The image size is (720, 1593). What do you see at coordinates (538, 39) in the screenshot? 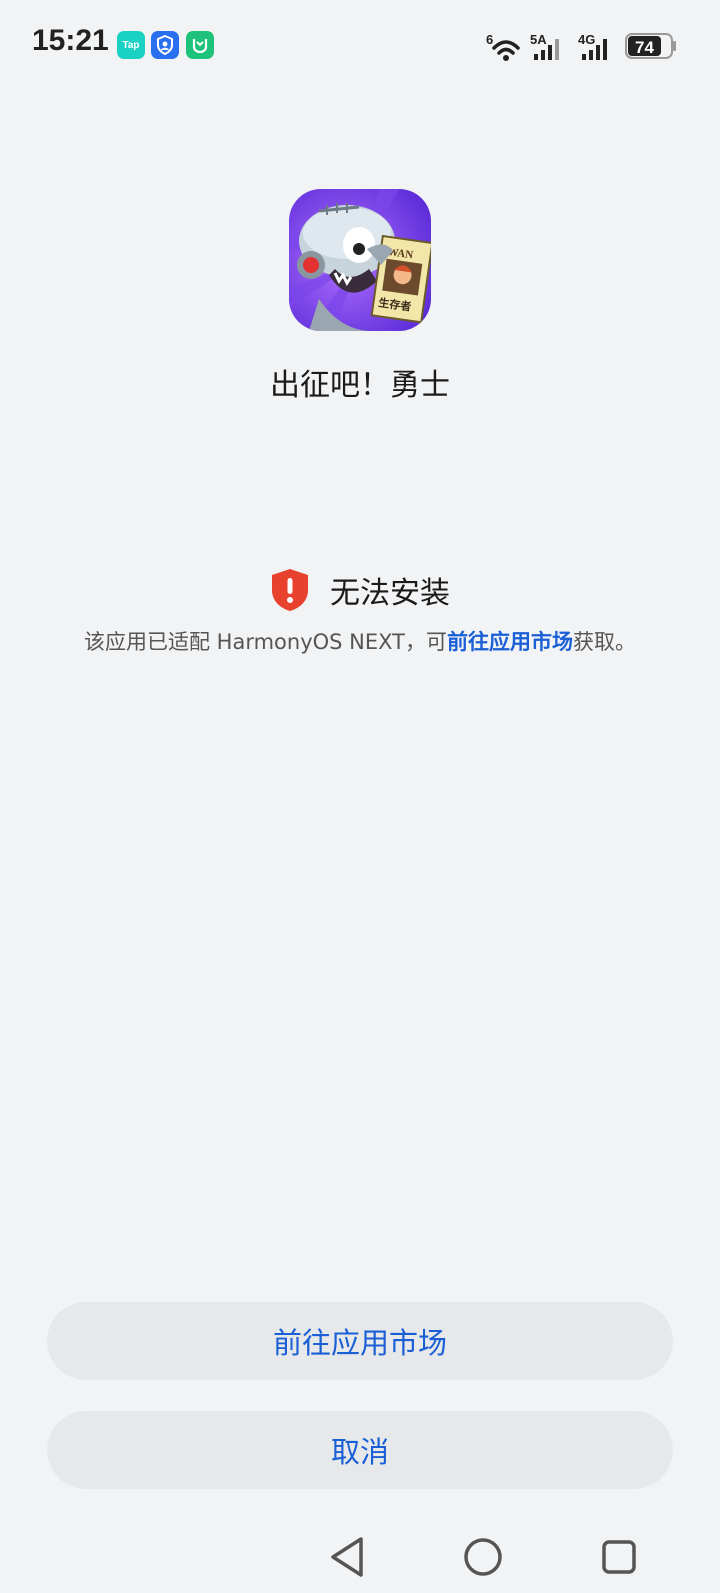
I see `svg-text: 5A` at bounding box center [538, 39].